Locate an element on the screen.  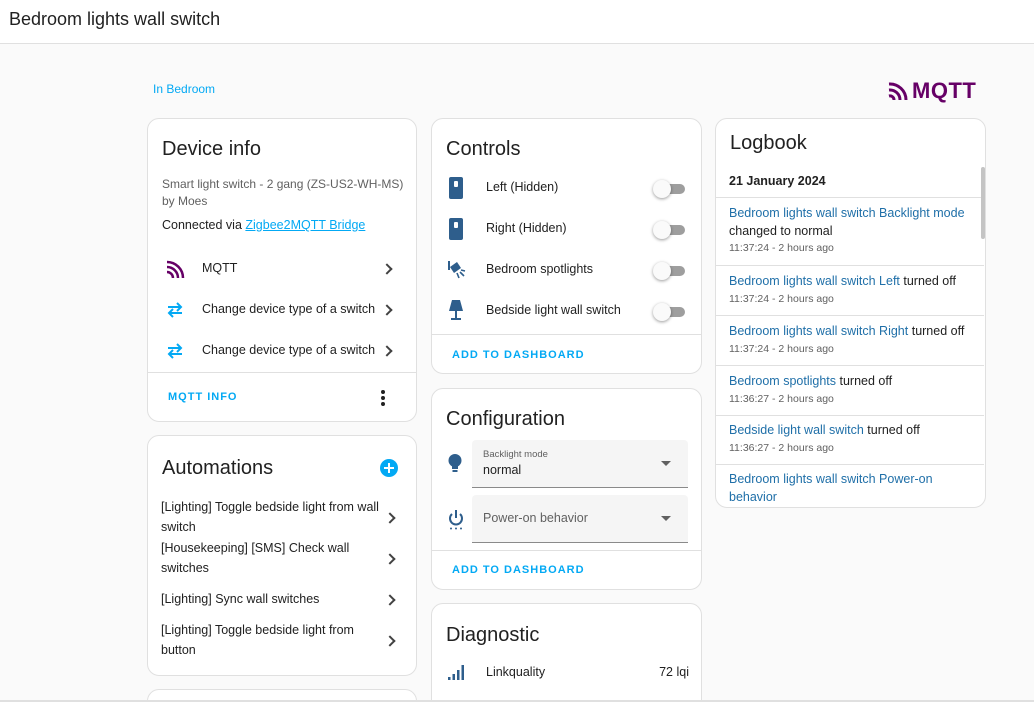
control-label: Left (Hidden) is located at coordinates (522, 187).